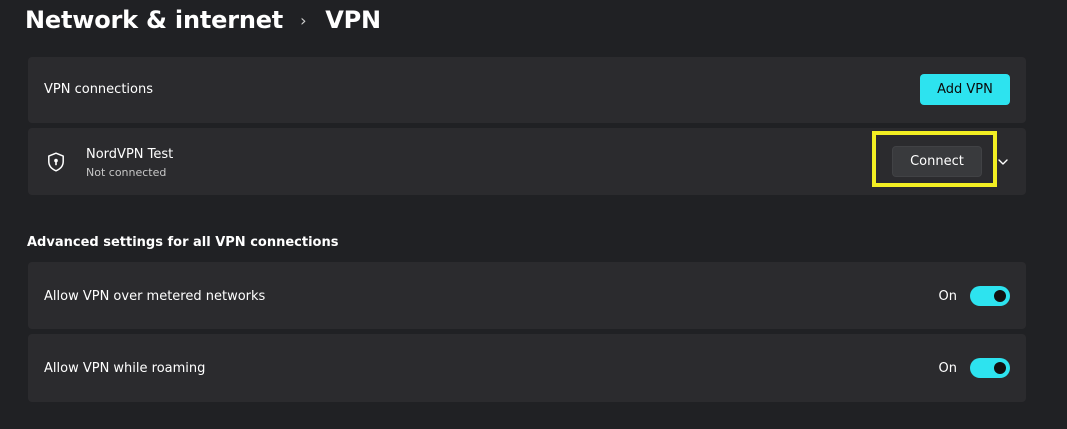  I want to click on vpn-connection-name: NordVPN Test, so click(130, 154).